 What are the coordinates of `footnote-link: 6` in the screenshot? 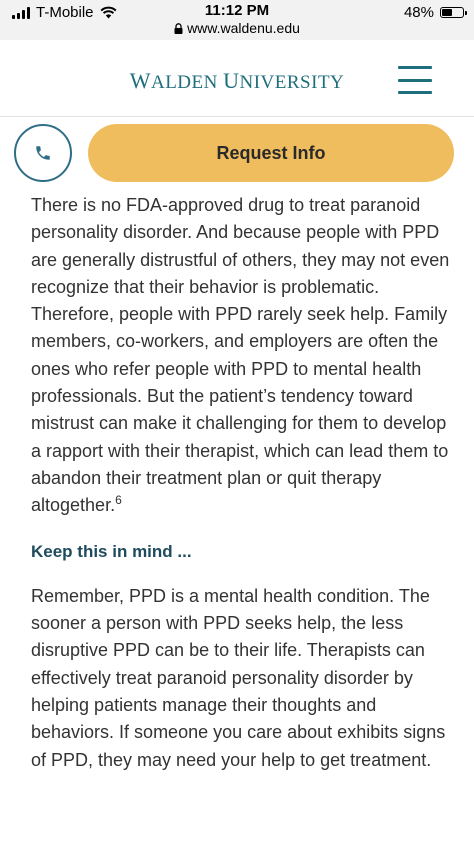 It's located at (118, 500).